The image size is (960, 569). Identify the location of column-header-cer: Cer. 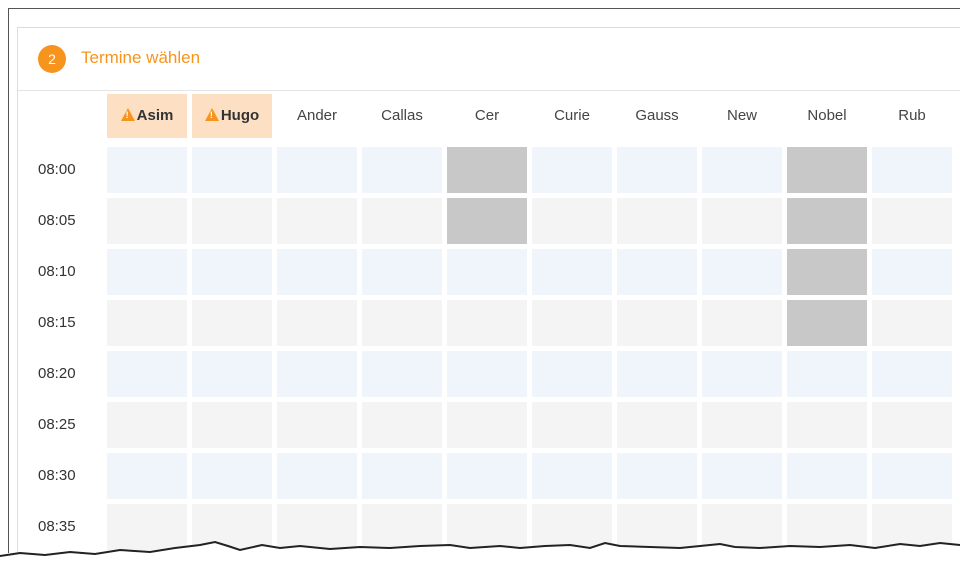
(487, 116).